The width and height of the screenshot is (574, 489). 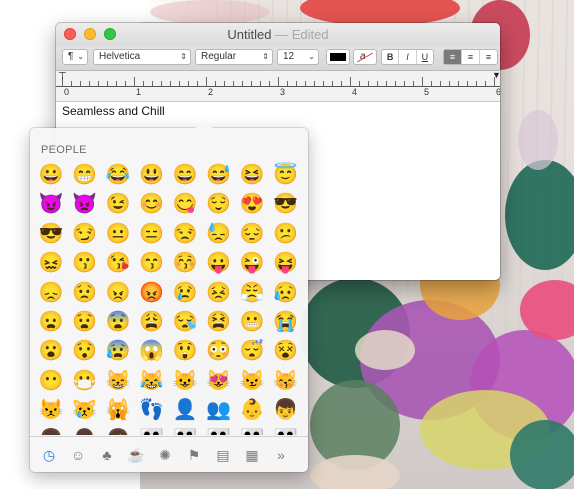 I want to click on emoji-cell: 😄, so click(x=185, y=175).